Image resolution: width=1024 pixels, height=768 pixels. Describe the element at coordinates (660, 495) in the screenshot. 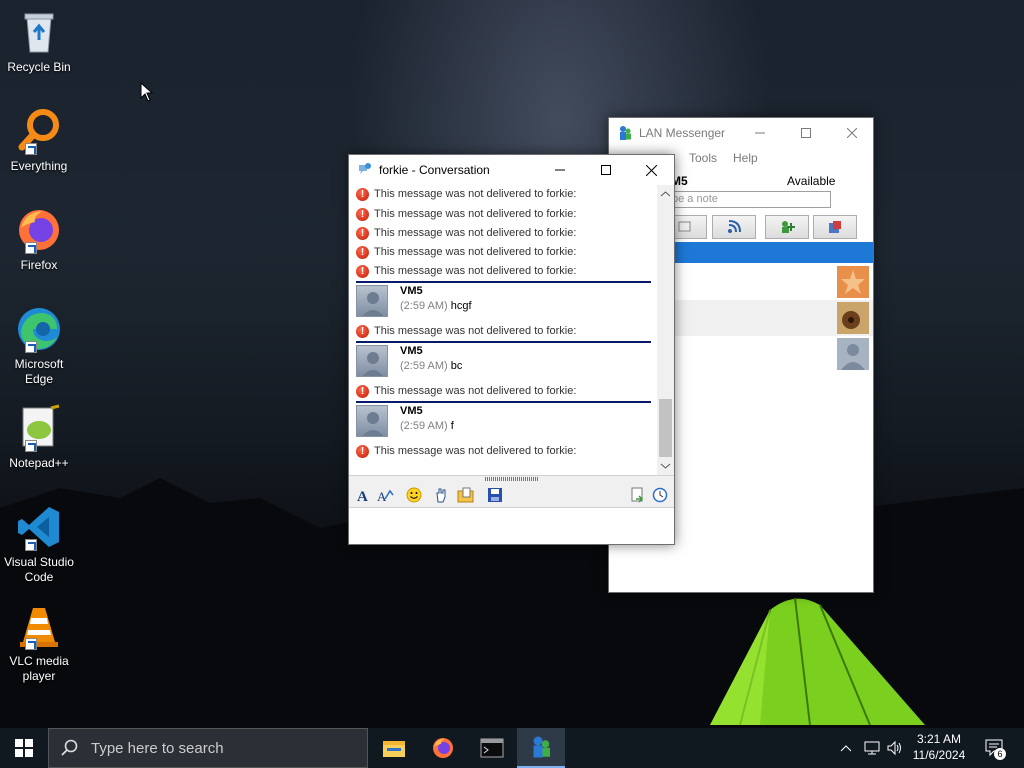

I see `history-button` at that location.